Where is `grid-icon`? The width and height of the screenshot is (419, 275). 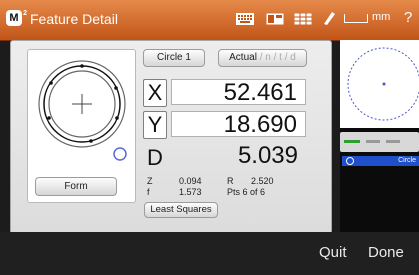 grid-icon is located at coordinates (303, 19).